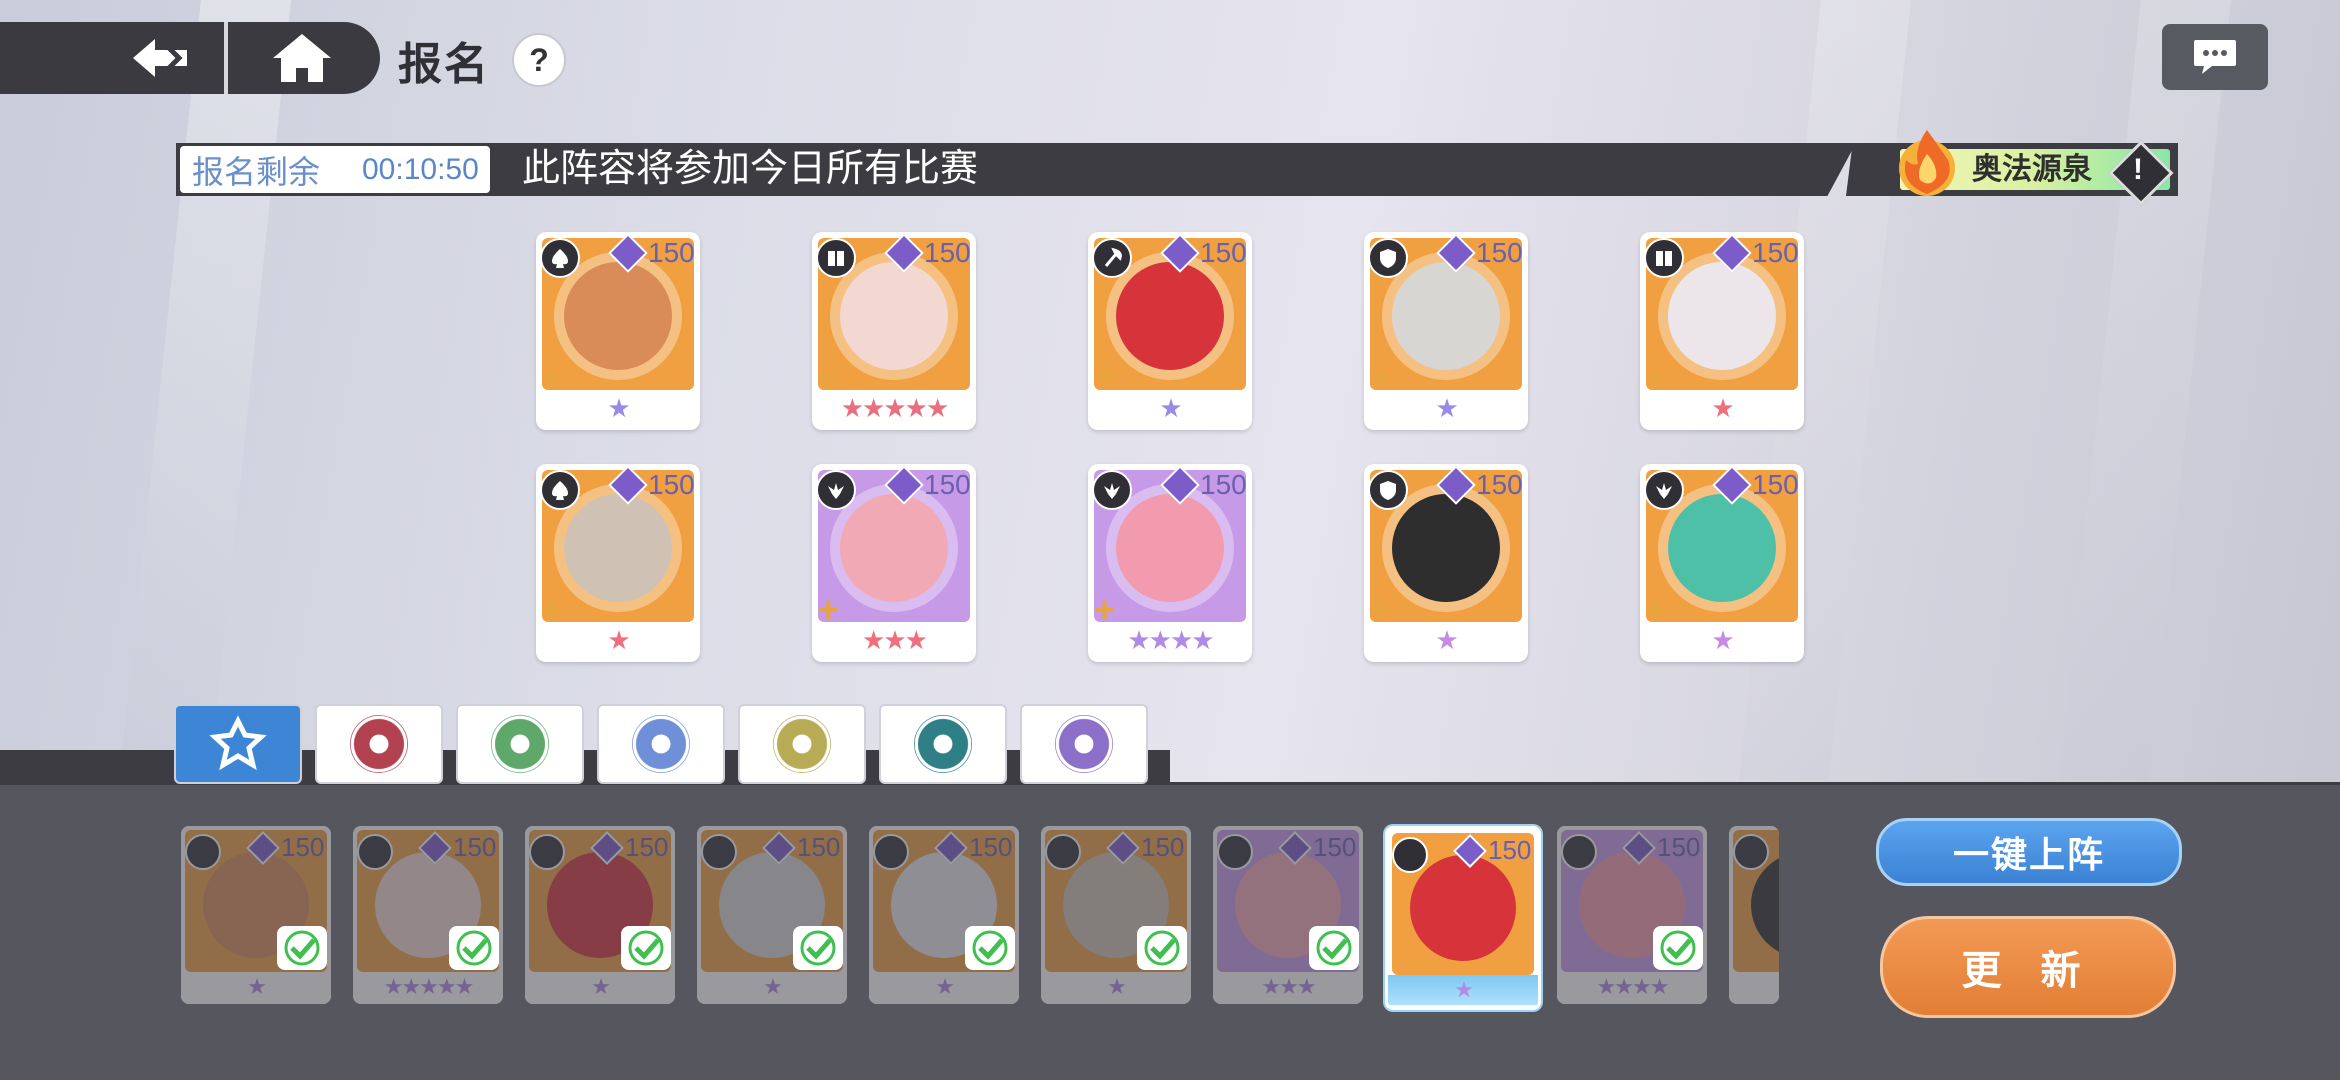 The width and height of the screenshot is (2340, 1080). I want to click on chat-button, so click(2215, 57).